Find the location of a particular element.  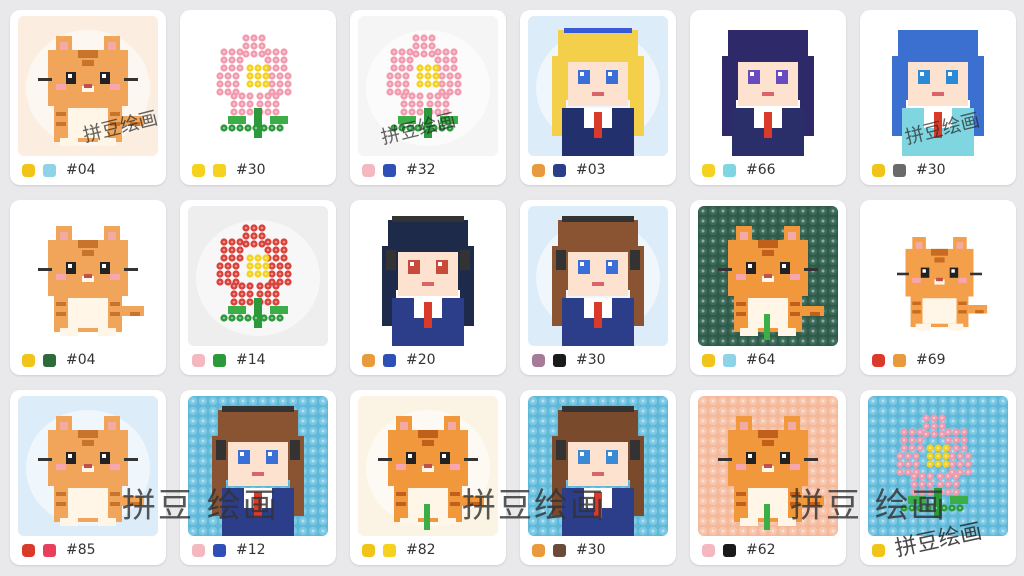

pattern-card: #82 is located at coordinates (428, 477).